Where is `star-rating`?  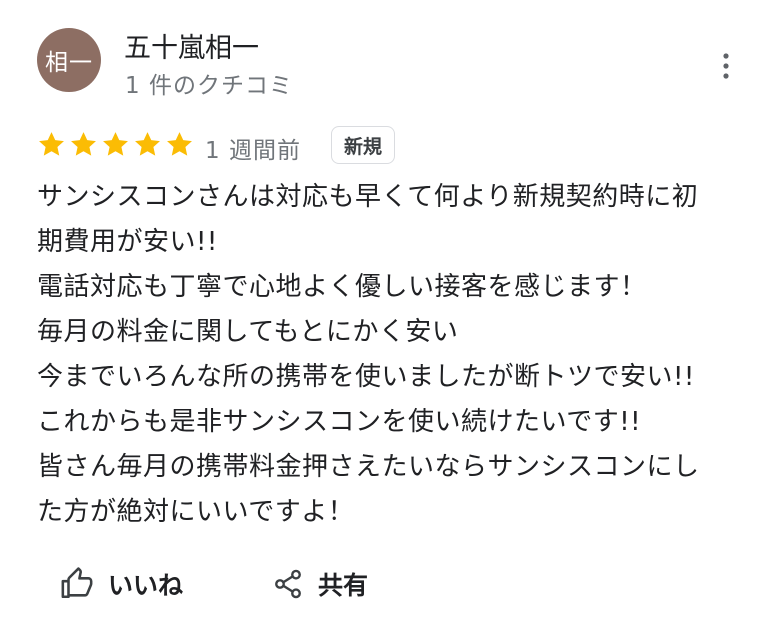
star-rating is located at coordinates (115, 144).